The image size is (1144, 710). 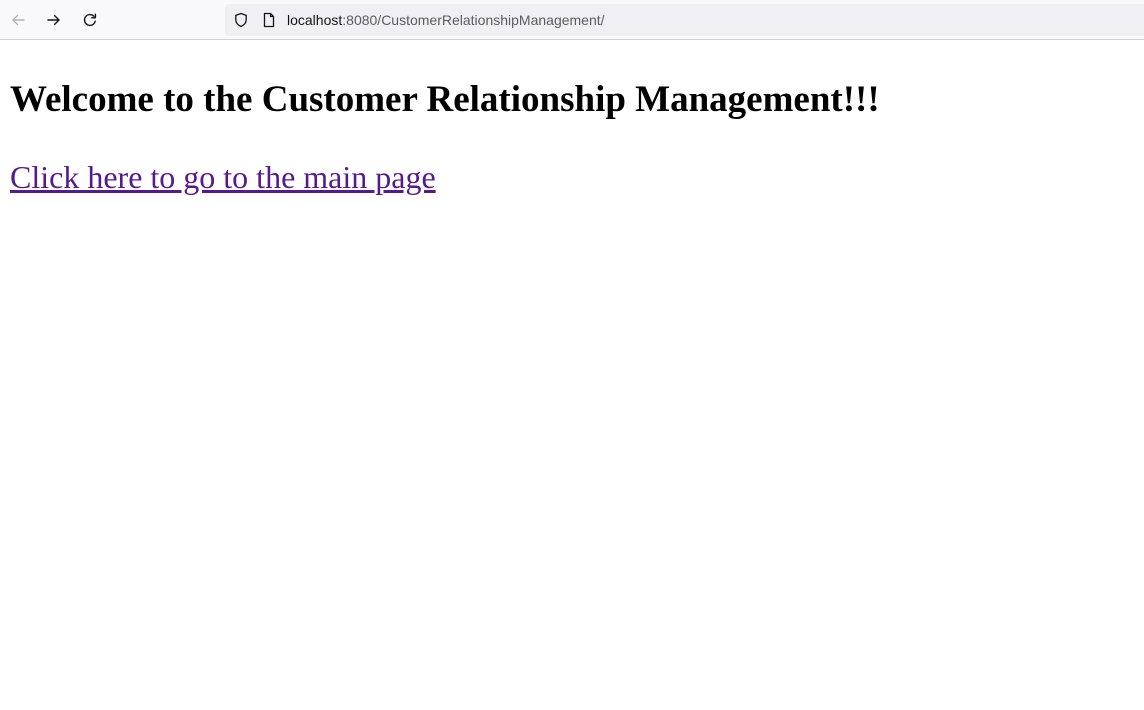 I want to click on page-icon, so click(x=269, y=20).